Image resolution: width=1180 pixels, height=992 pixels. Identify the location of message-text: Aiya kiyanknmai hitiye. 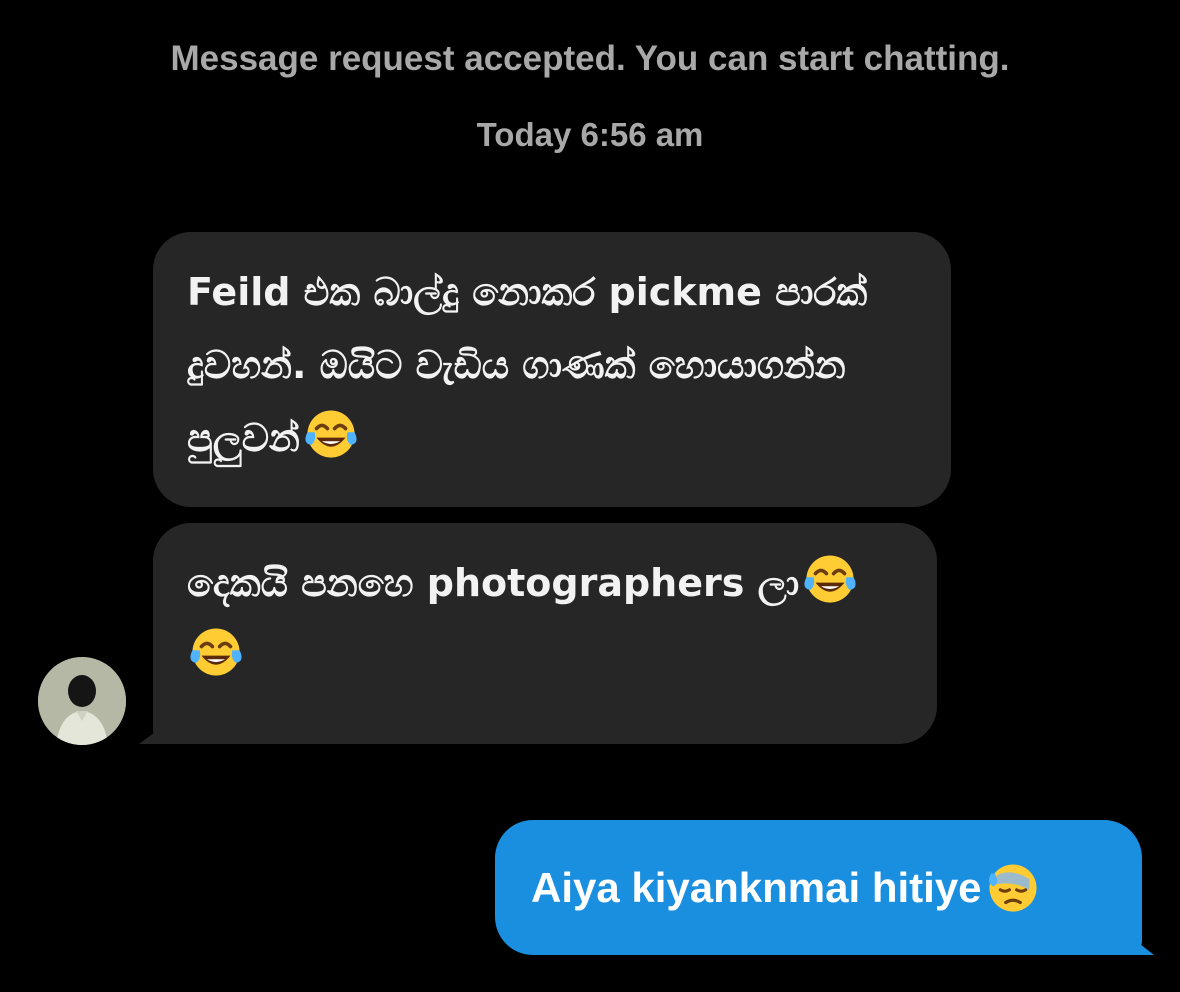
(756, 887).